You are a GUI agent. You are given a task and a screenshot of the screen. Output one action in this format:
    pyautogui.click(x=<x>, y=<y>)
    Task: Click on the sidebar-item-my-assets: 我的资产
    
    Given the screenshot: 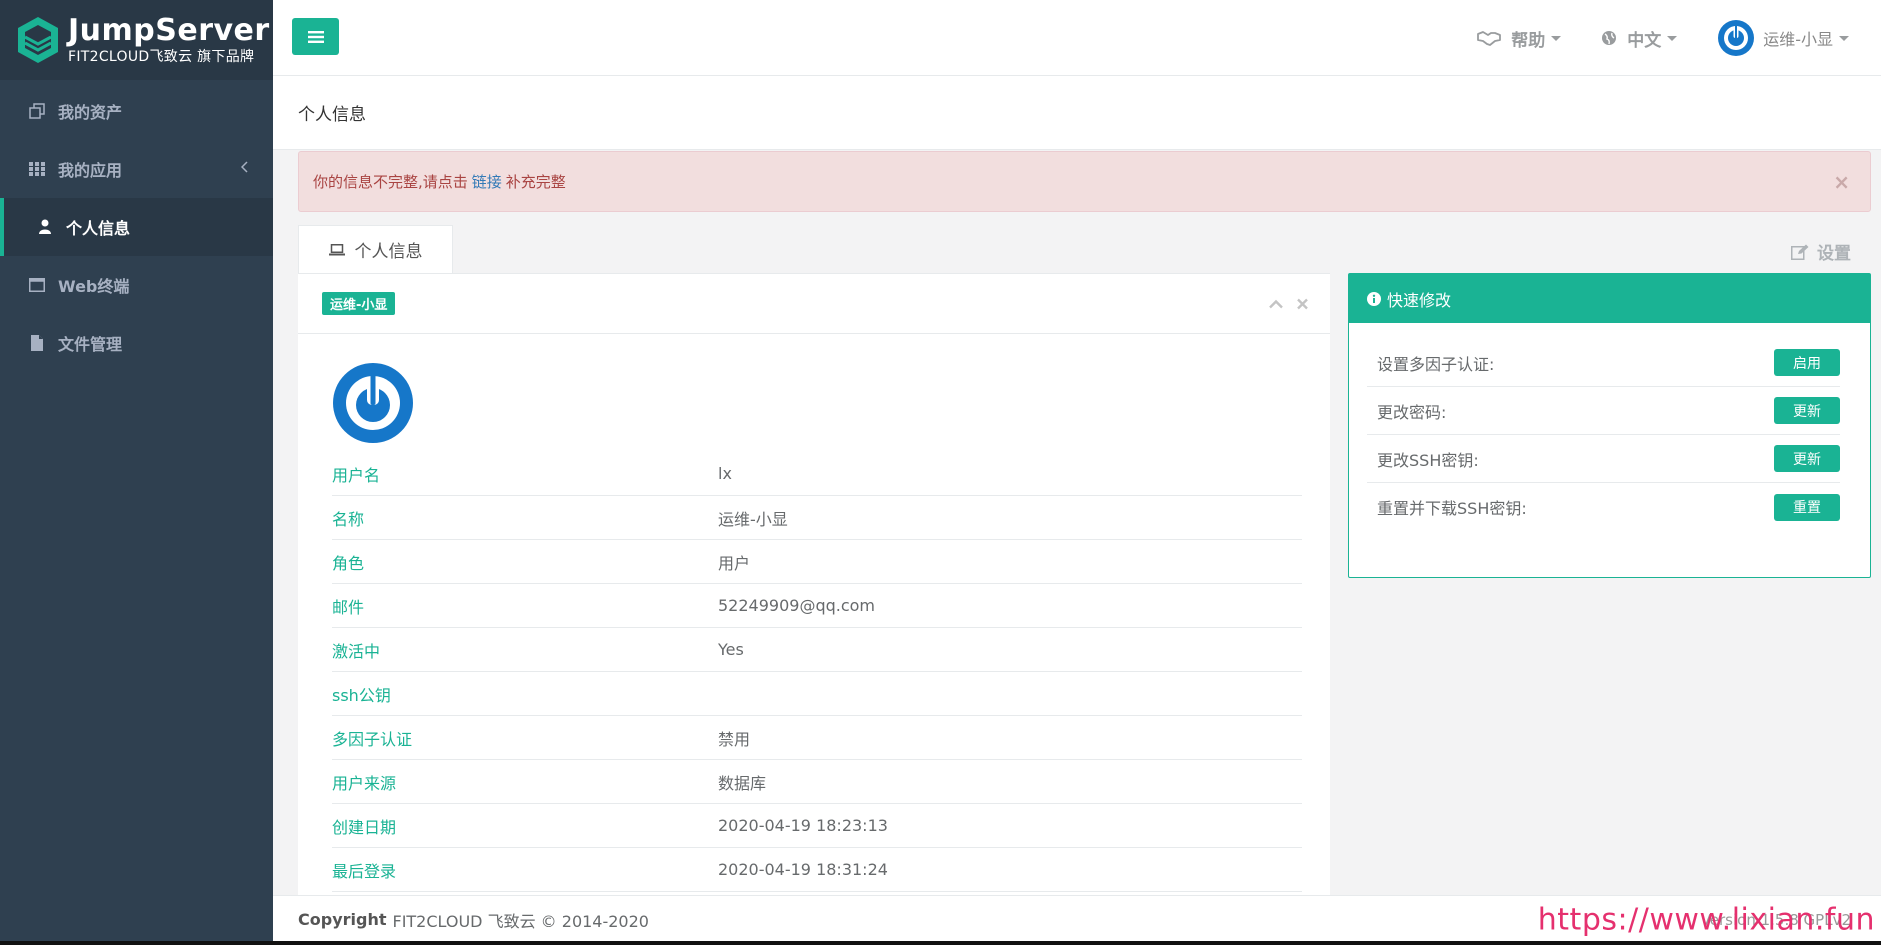 What is the action you would take?
    pyautogui.click(x=136, y=111)
    